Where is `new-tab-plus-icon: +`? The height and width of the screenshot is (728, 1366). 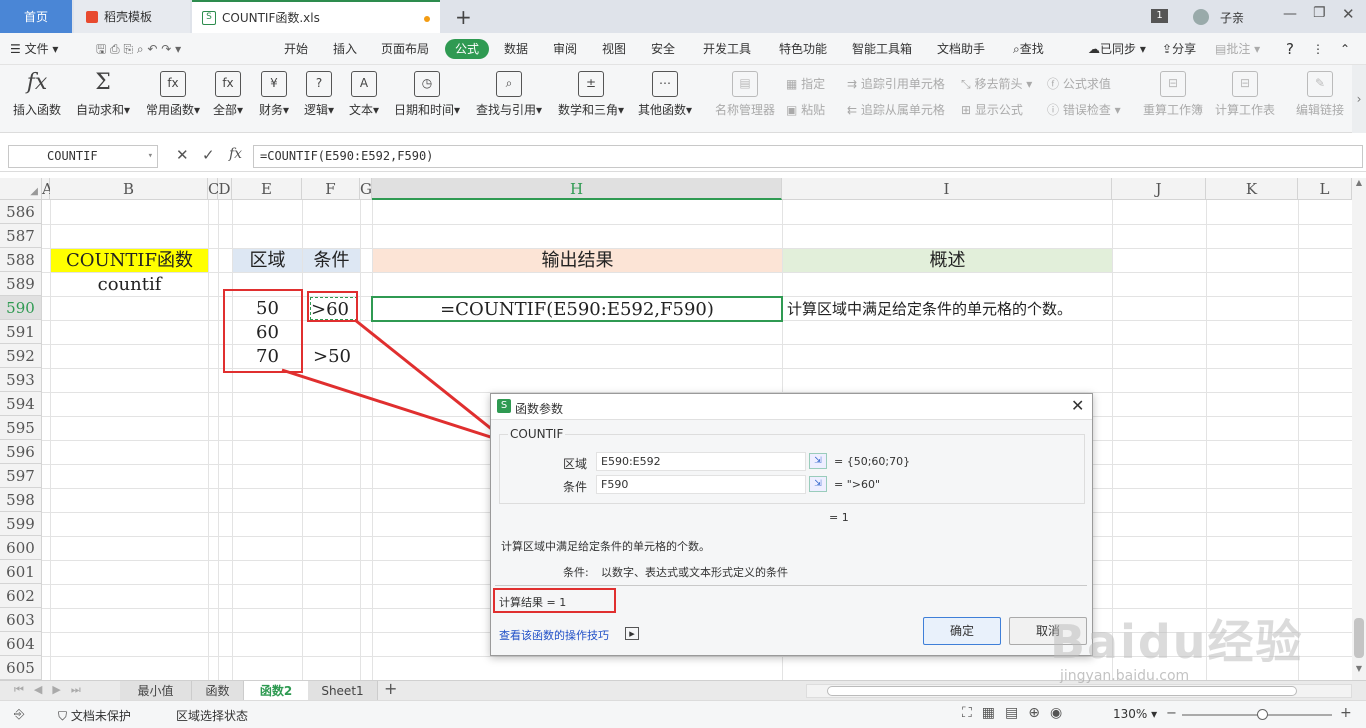
new-tab-plus-icon: + is located at coordinates (463, 17).